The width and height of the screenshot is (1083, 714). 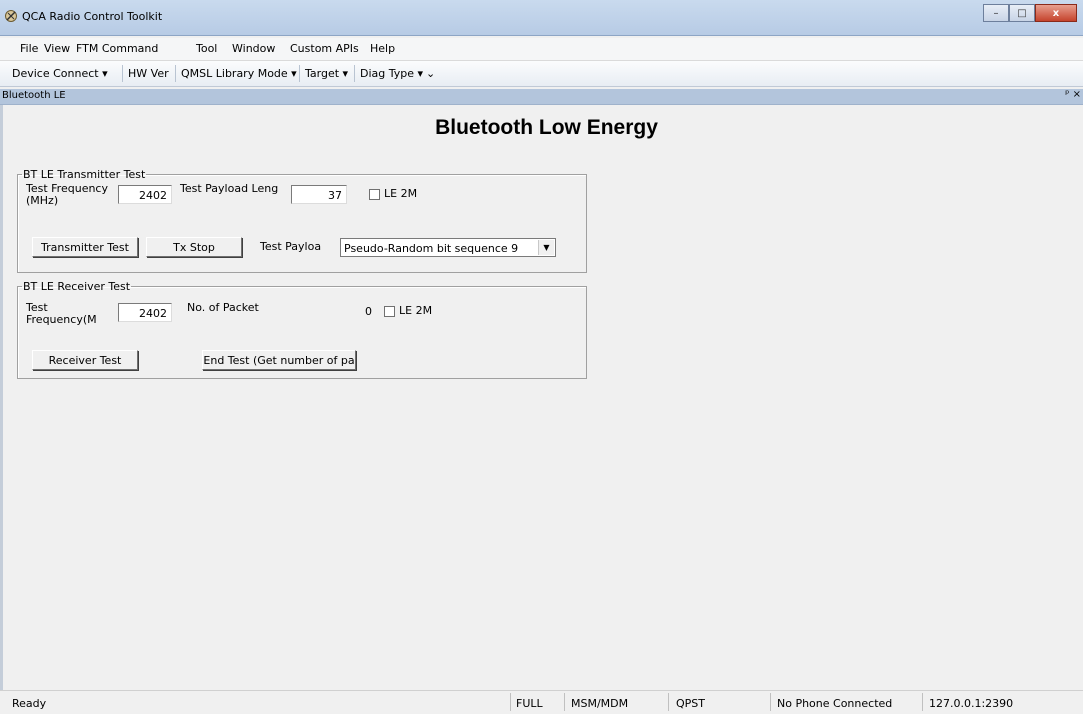 I want to click on menu-view: View, so click(x=57, y=48).